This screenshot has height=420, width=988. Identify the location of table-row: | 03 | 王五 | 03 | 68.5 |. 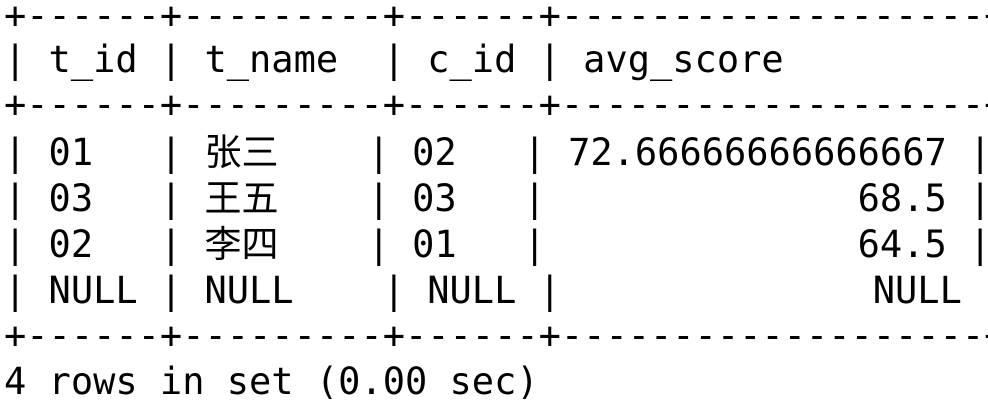
(496, 198).